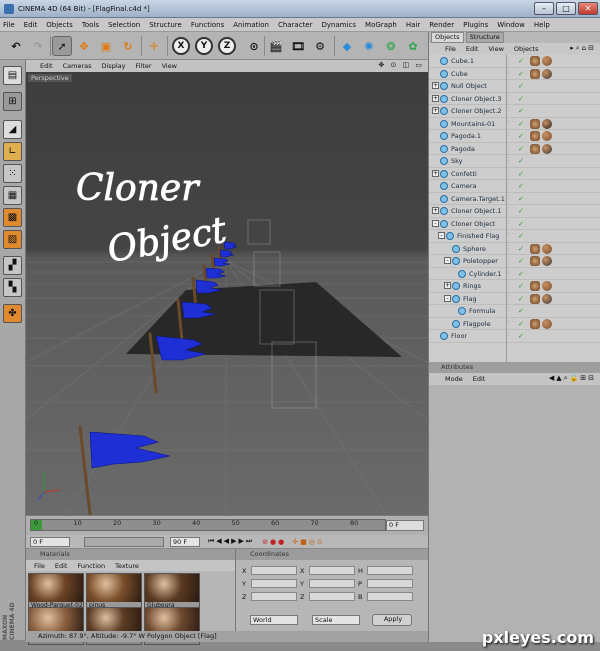 This screenshot has width=600, height=651. What do you see at coordinates (514, 124) in the screenshot?
I see `object-row: Mountains-01 ⁚ ✓` at bounding box center [514, 124].